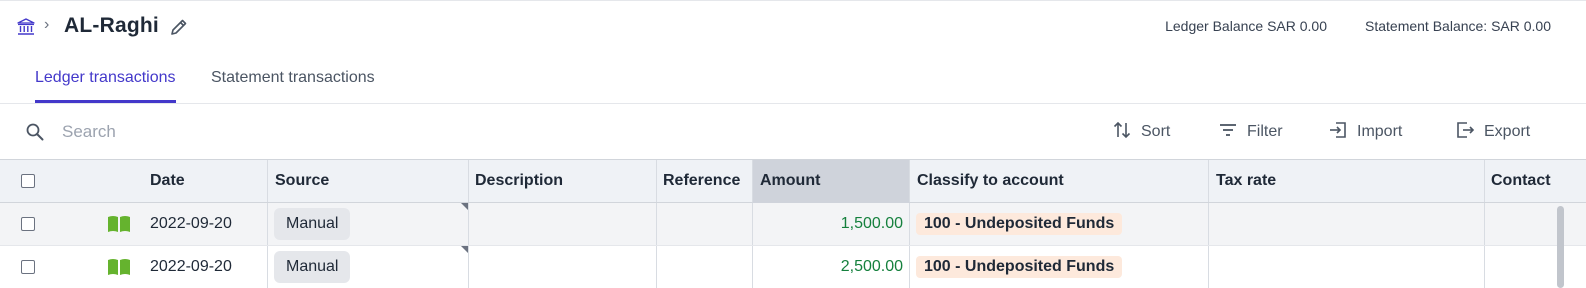  I want to click on import-label: Import, so click(1380, 131).